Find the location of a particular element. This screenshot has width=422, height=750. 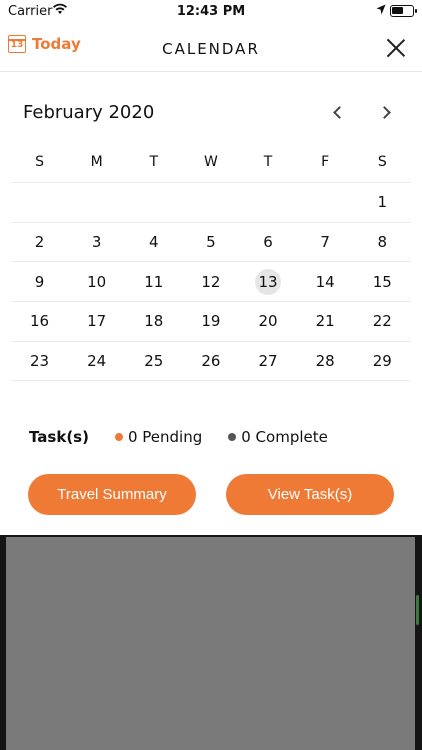

day-cell: 26 is located at coordinates (210, 361).